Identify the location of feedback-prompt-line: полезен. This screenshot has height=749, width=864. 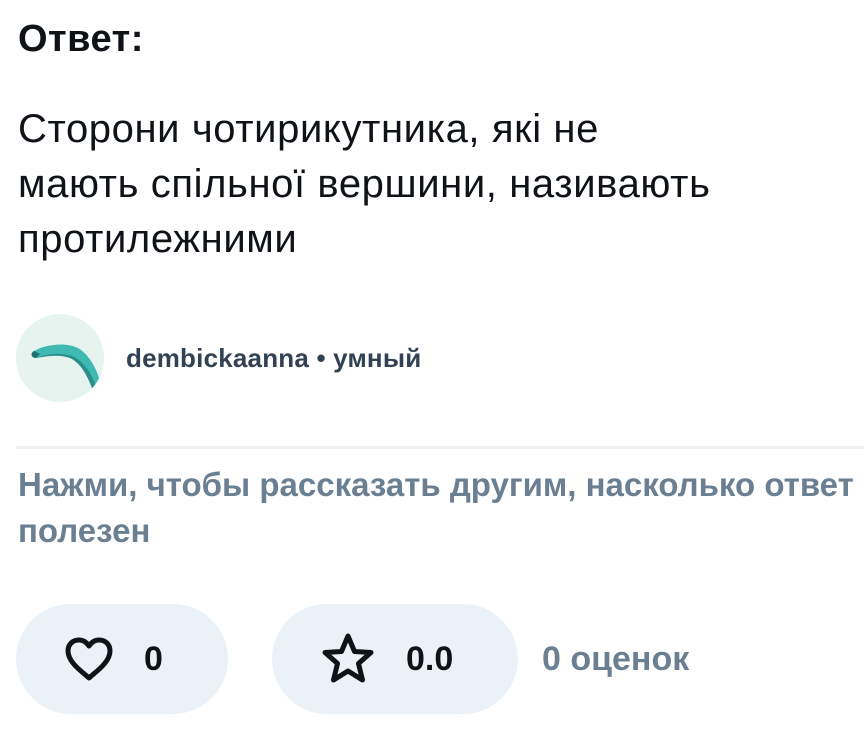
(84, 530).